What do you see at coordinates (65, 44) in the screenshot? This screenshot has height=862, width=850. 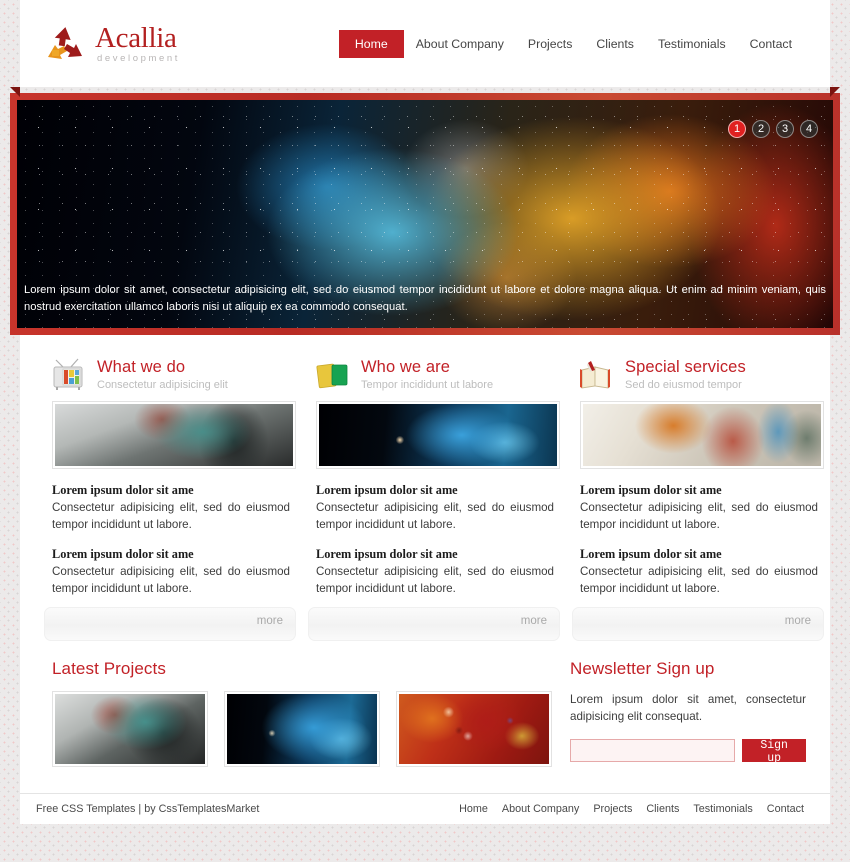 I see `recycle-triangle-icon` at bounding box center [65, 44].